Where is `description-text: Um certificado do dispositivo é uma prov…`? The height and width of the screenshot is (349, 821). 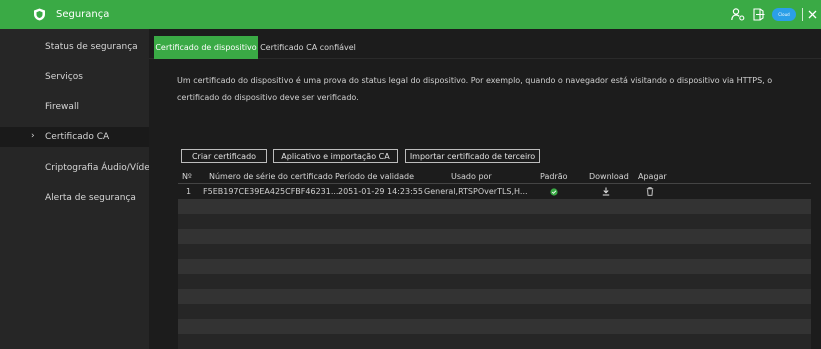
description-text: Um certificado do dispositivo é uma prov… is located at coordinates (475, 89).